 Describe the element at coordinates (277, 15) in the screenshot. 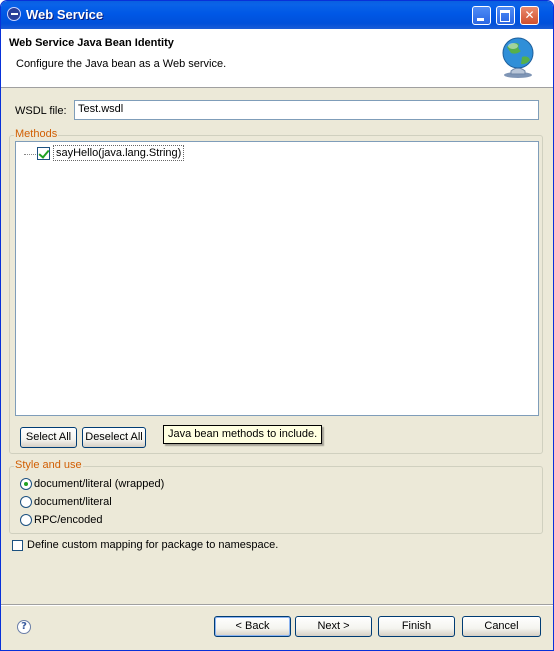

I see `title-bar: Web Service ✕` at that location.